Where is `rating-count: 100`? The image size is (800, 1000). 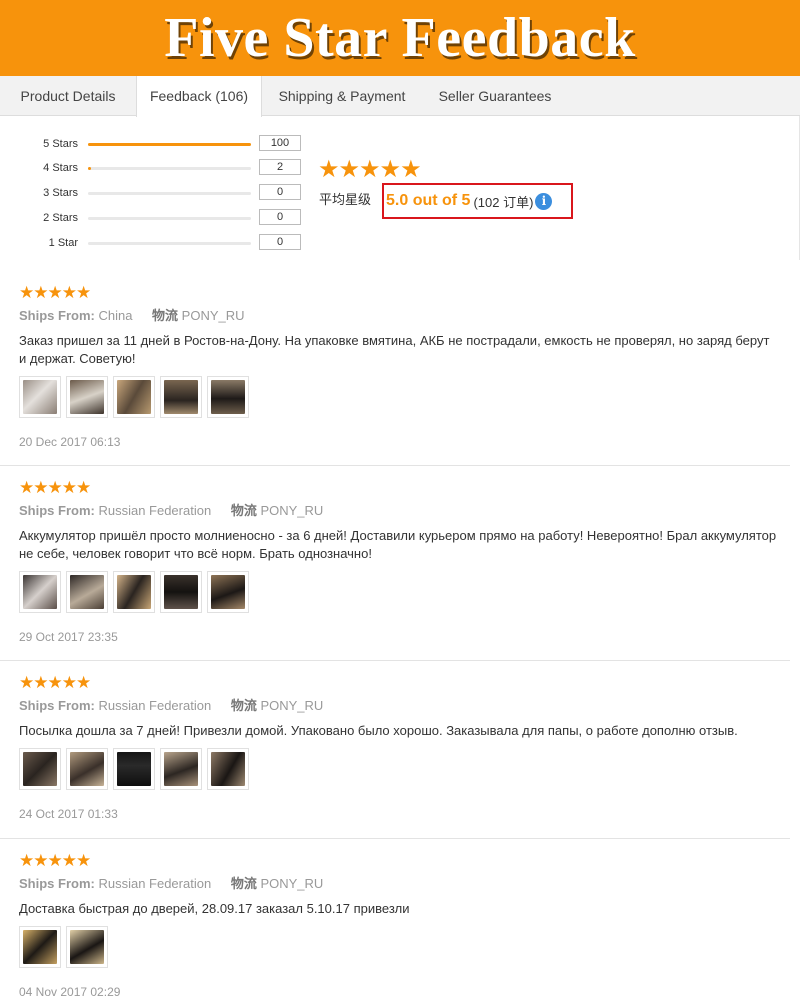
rating-count: 100 is located at coordinates (280, 143).